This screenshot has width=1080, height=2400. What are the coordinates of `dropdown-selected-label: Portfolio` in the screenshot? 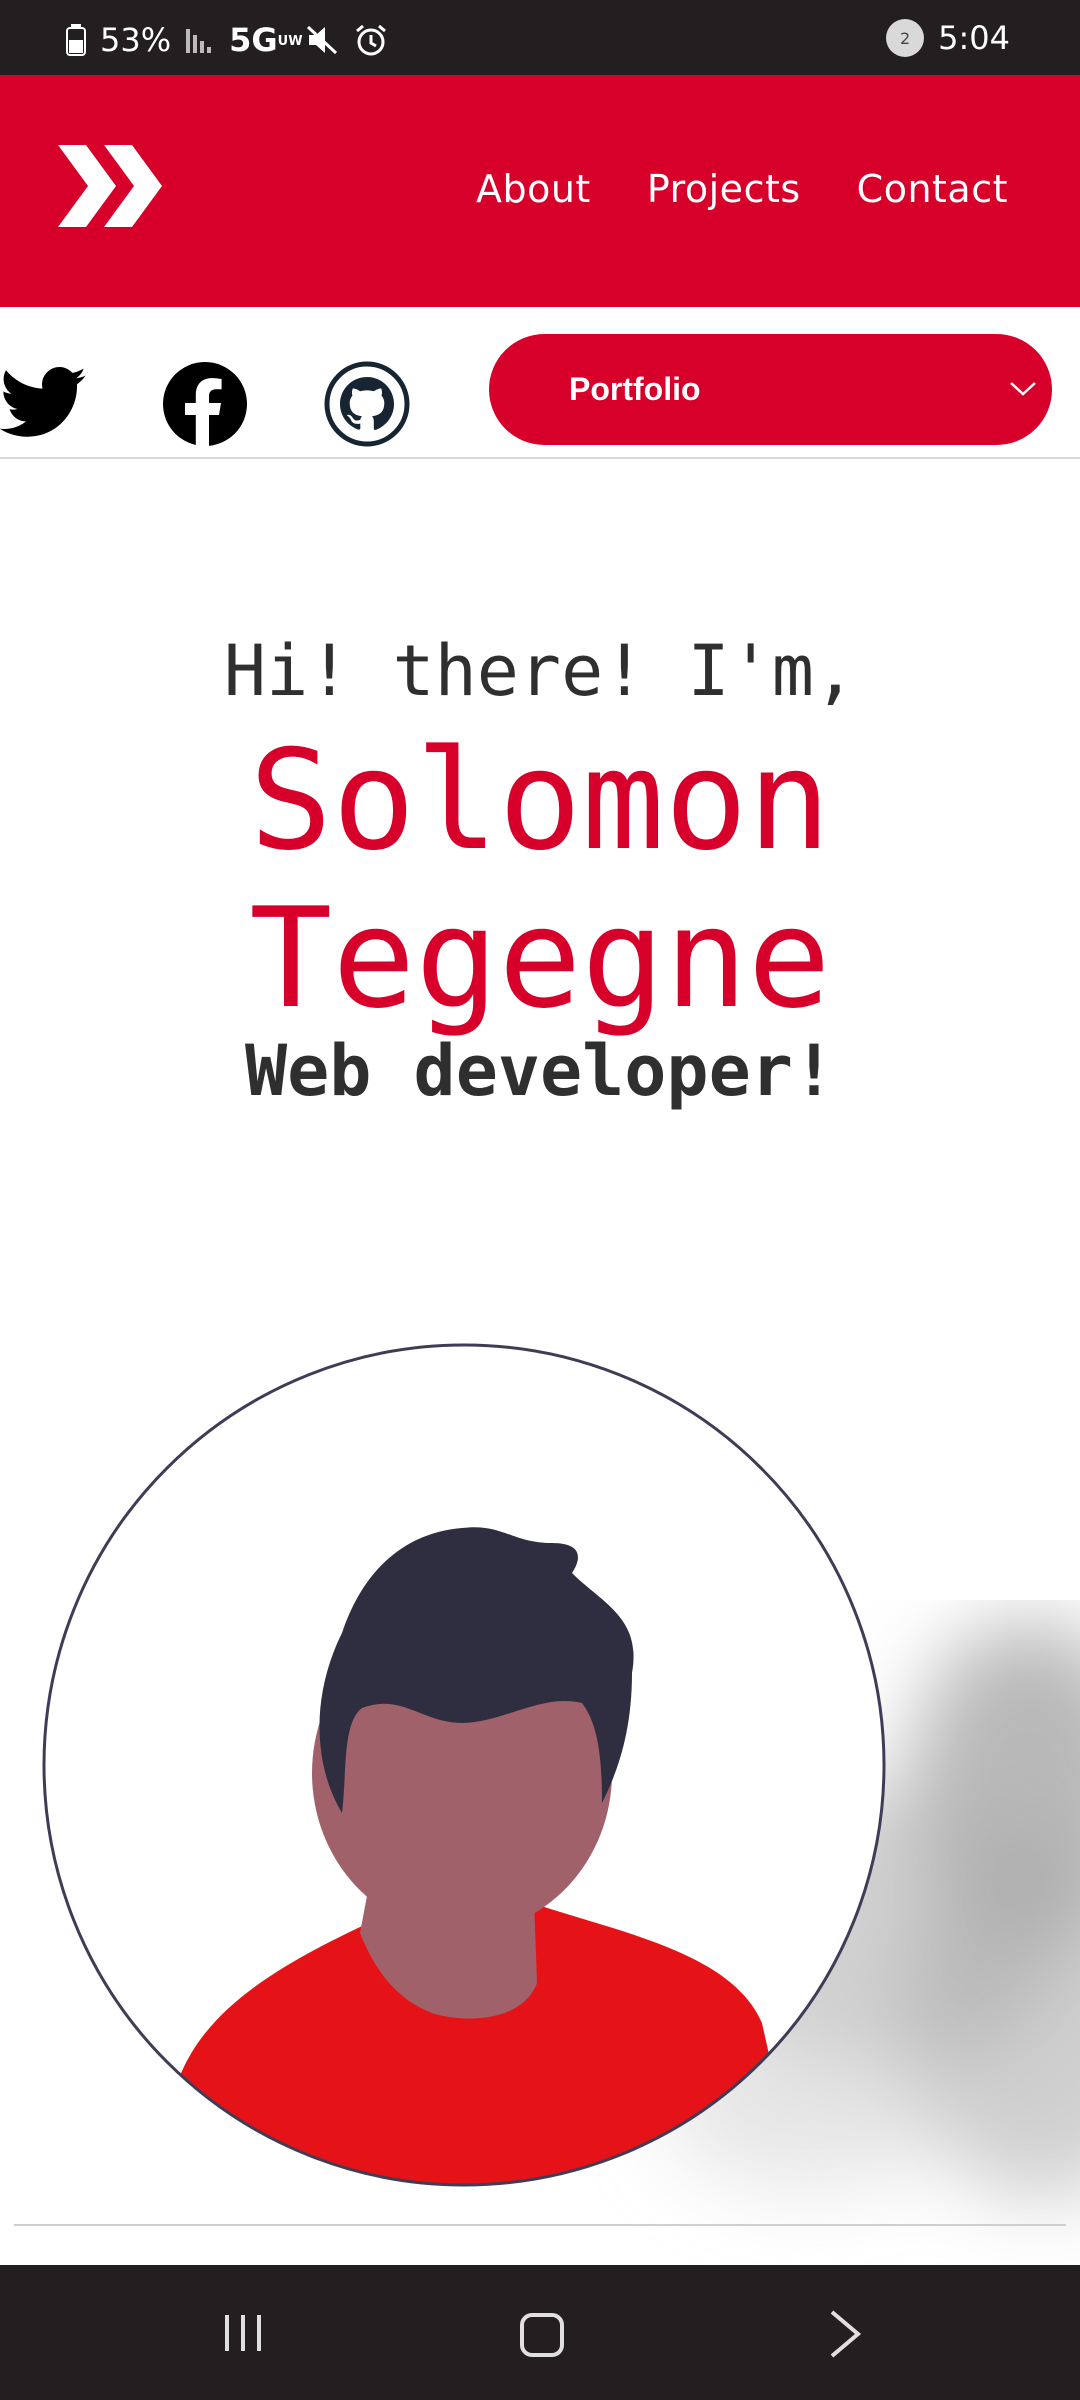 It's located at (635, 389).